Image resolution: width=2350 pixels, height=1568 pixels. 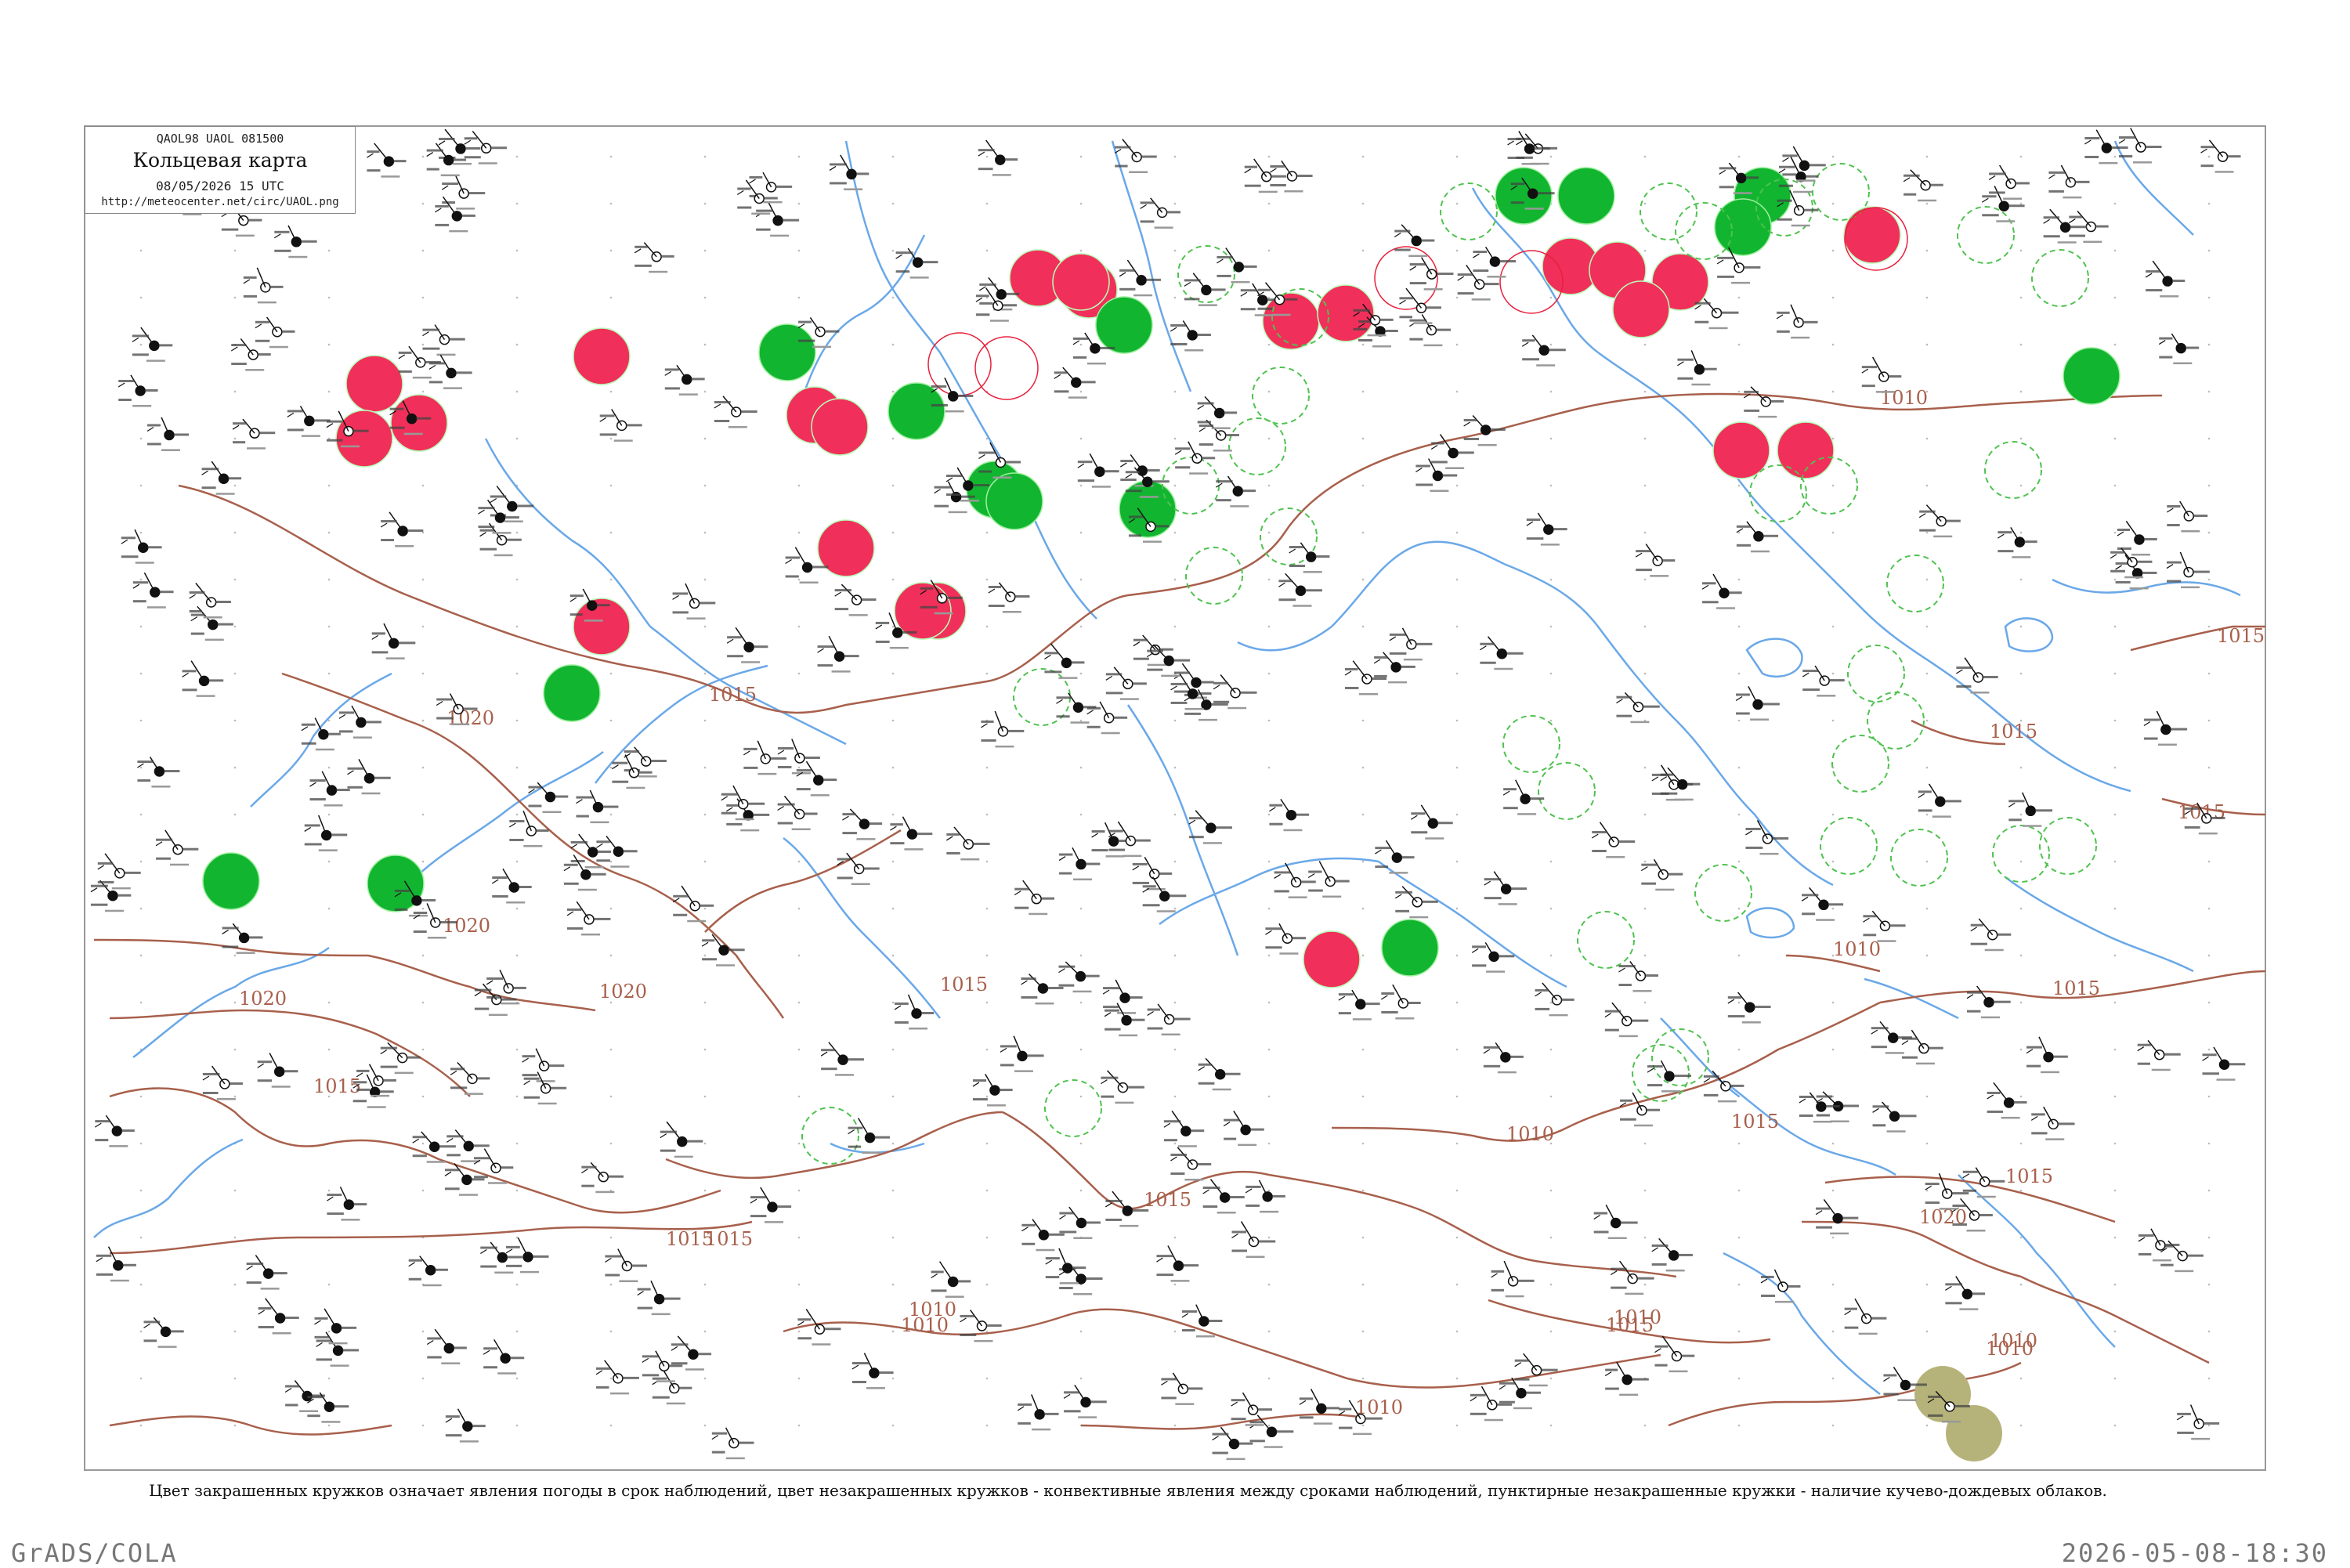 What do you see at coordinates (1974, 1433) in the screenshot?
I see `dust-station-marker` at bounding box center [1974, 1433].